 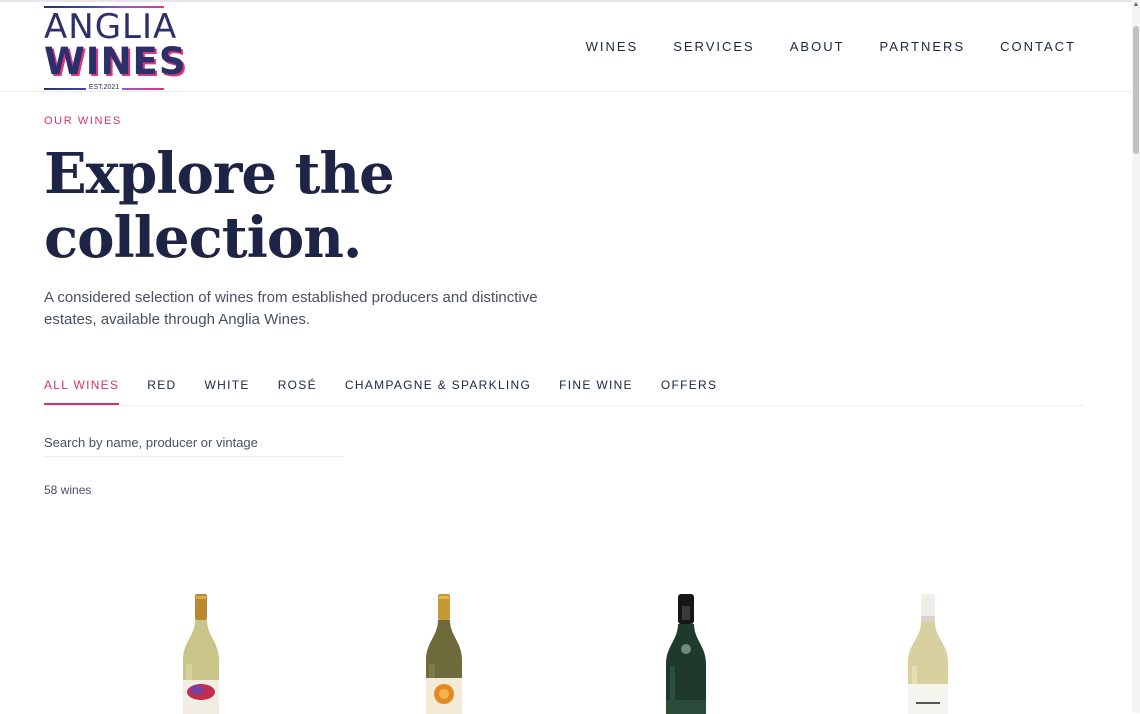 I want to click on page-title: Explore the collection., so click(x=219, y=206).